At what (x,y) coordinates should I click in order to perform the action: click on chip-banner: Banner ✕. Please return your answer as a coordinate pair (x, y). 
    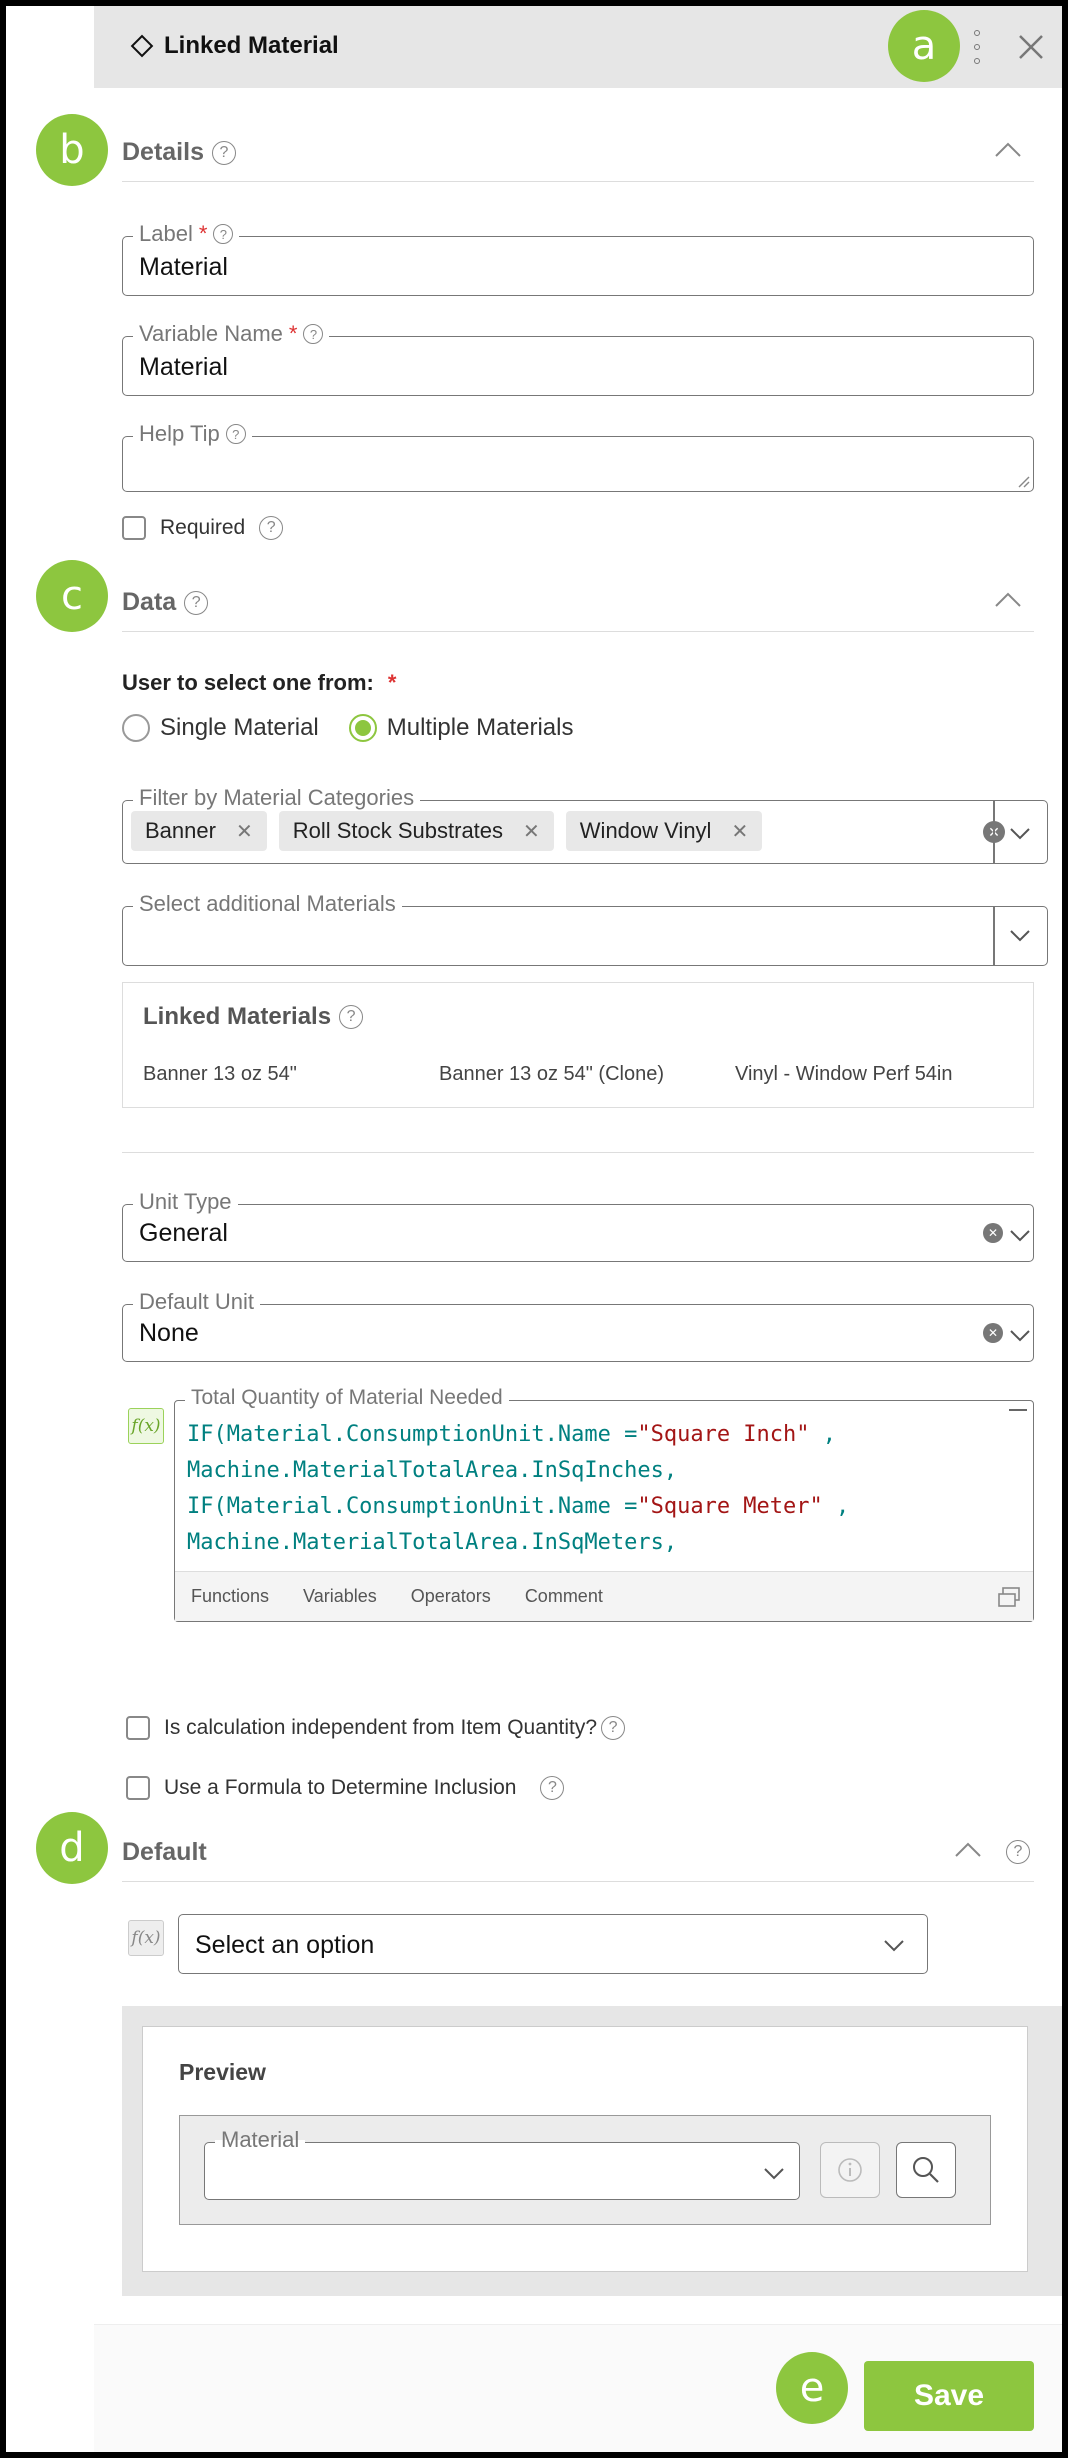
    Looking at the image, I should click on (199, 831).